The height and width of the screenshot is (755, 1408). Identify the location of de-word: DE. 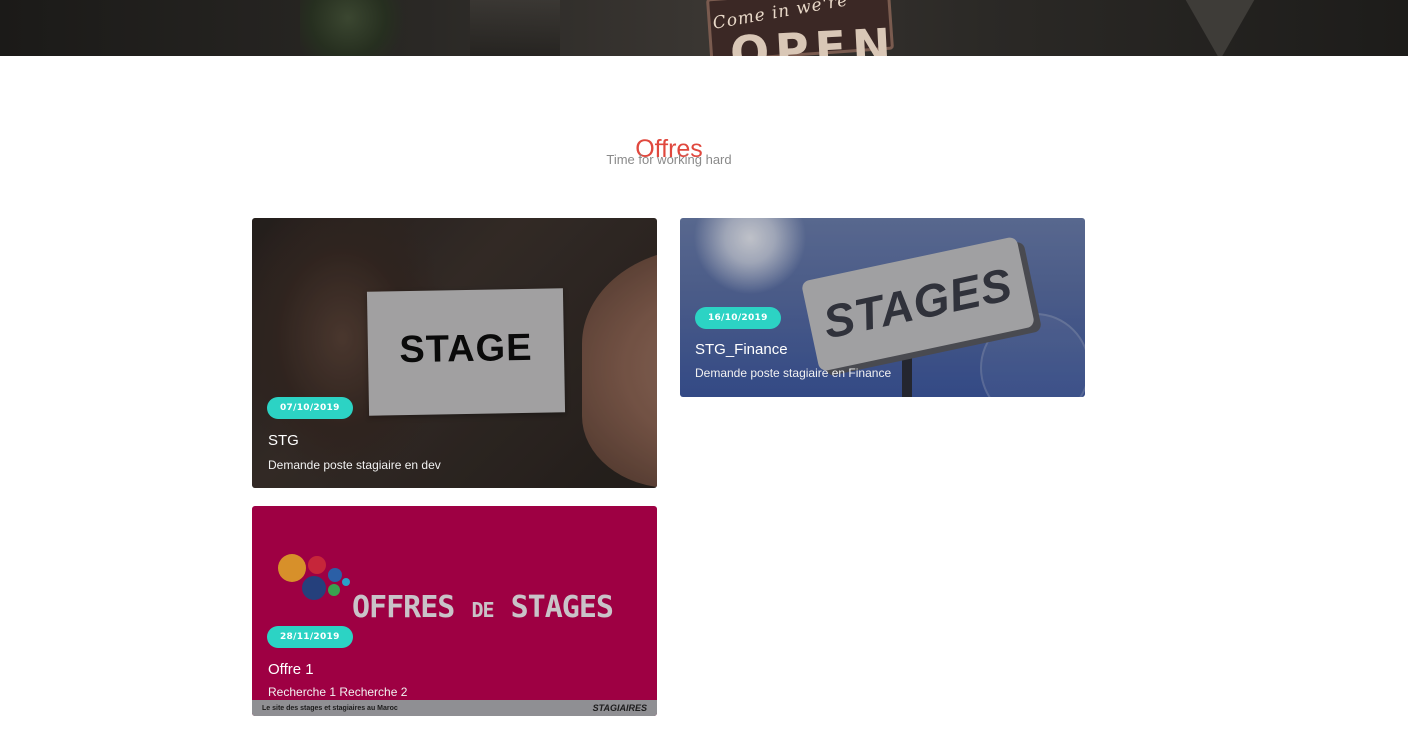
(482, 610).